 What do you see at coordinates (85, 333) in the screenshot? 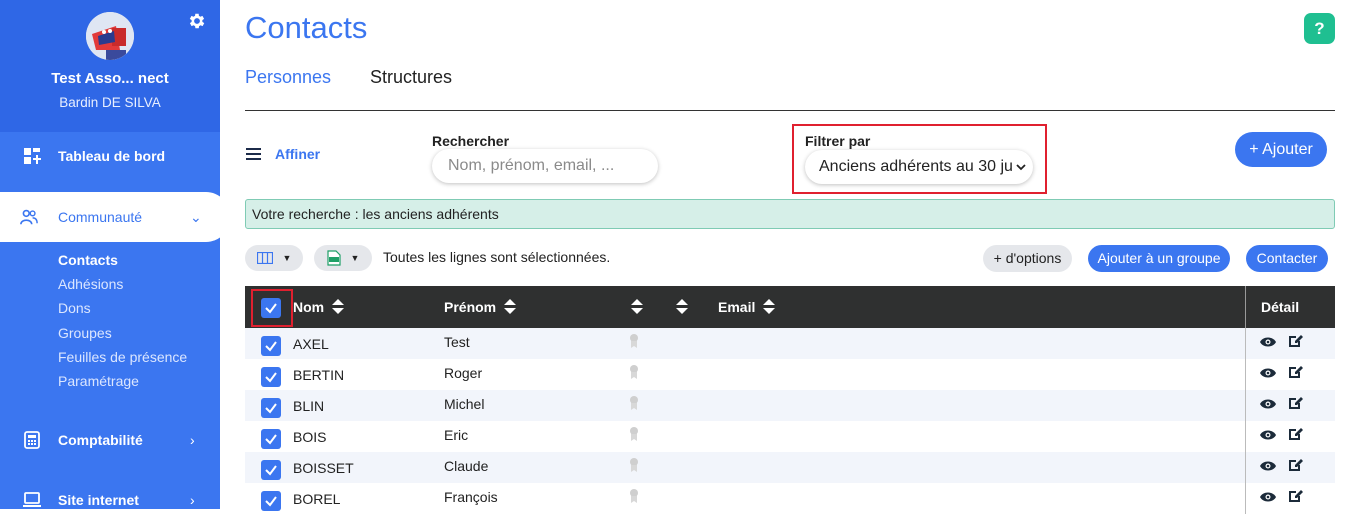
I see `sidebar-sub-groupes: Groupes` at bounding box center [85, 333].